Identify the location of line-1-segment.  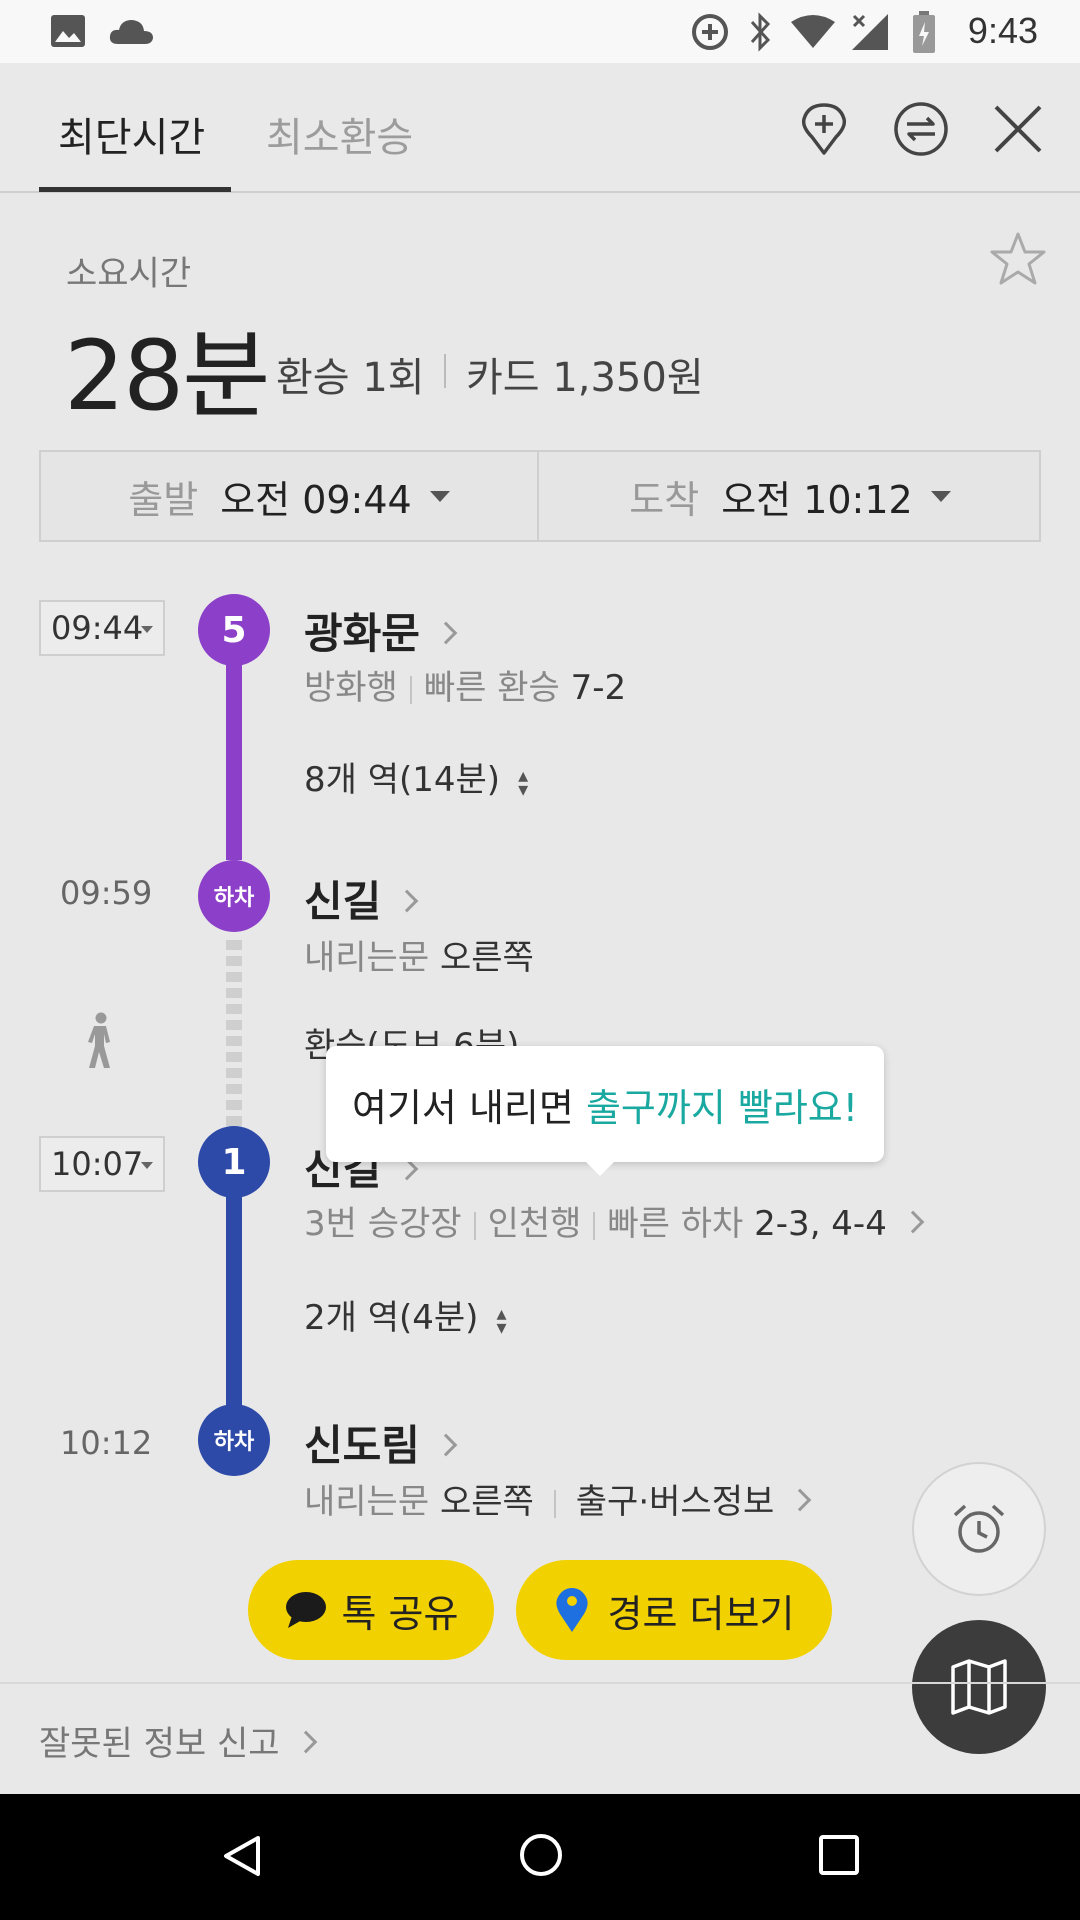
(234, 1285).